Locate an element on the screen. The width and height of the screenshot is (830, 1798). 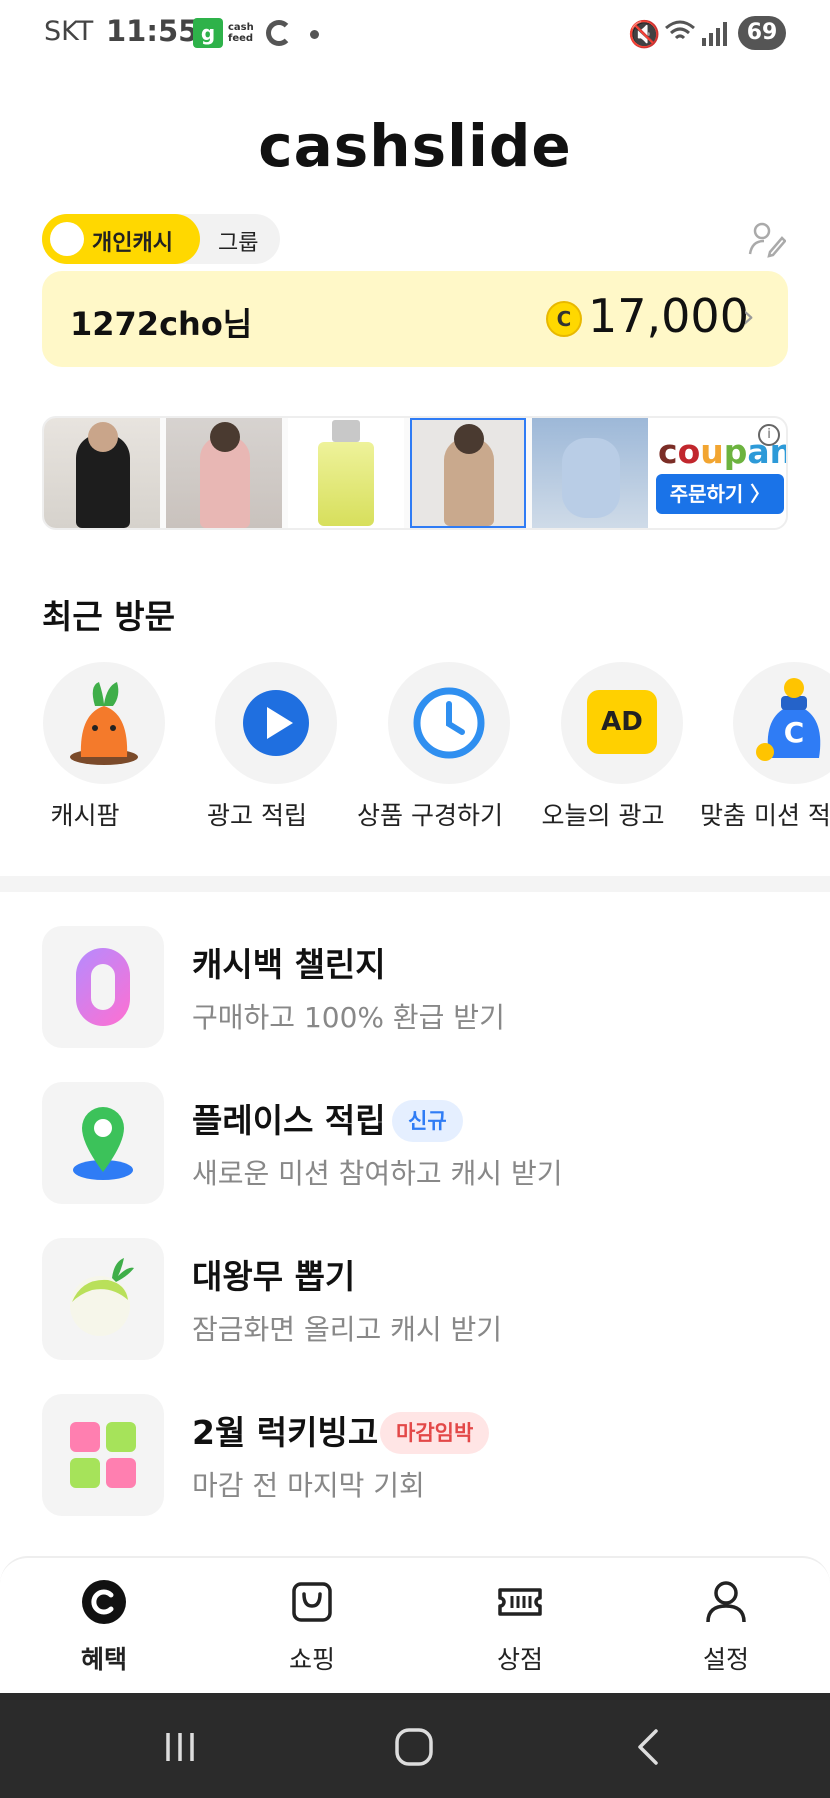
system-navigation-bar is located at coordinates (415, 1745).